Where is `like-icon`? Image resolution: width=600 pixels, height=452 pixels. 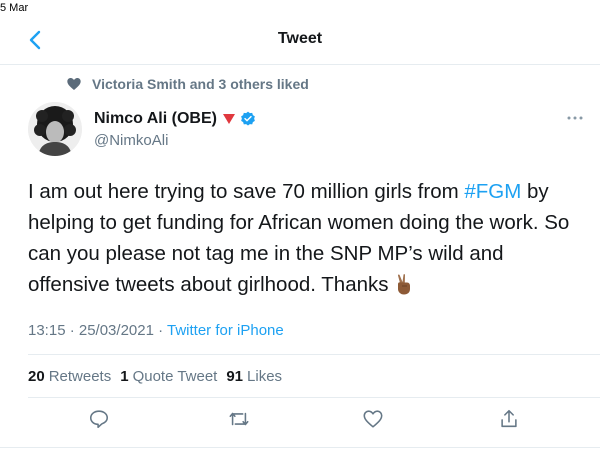
like-icon is located at coordinates (373, 419).